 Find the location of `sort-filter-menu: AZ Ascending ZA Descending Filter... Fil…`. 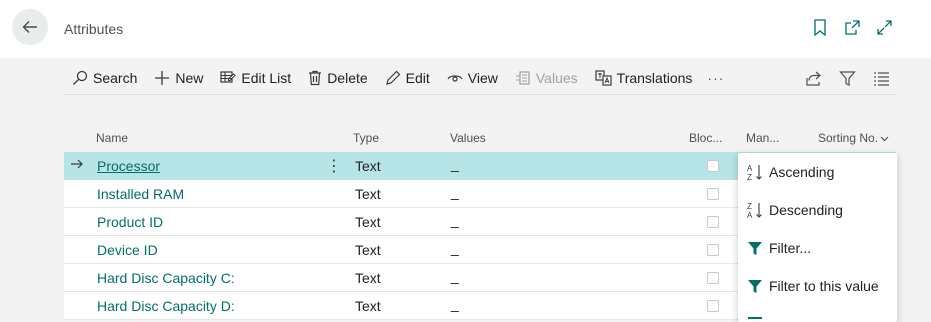

sort-filter-menu: AZ Ascending ZA Descending Filter... Fil… is located at coordinates (817, 237).